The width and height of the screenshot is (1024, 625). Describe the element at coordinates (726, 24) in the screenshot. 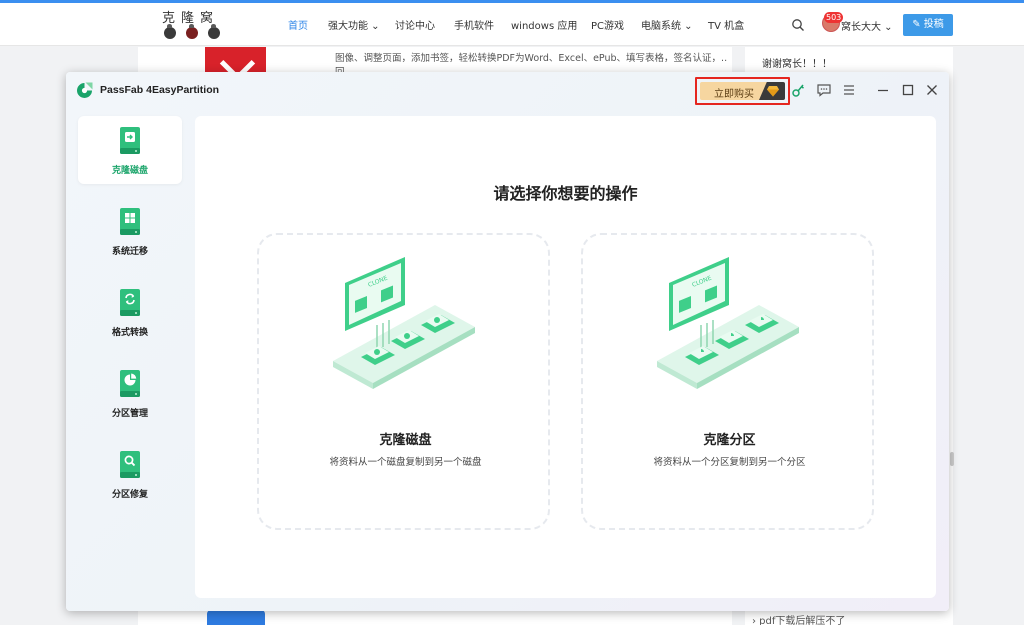

I see `site-nav-tv: TV 机盒` at that location.